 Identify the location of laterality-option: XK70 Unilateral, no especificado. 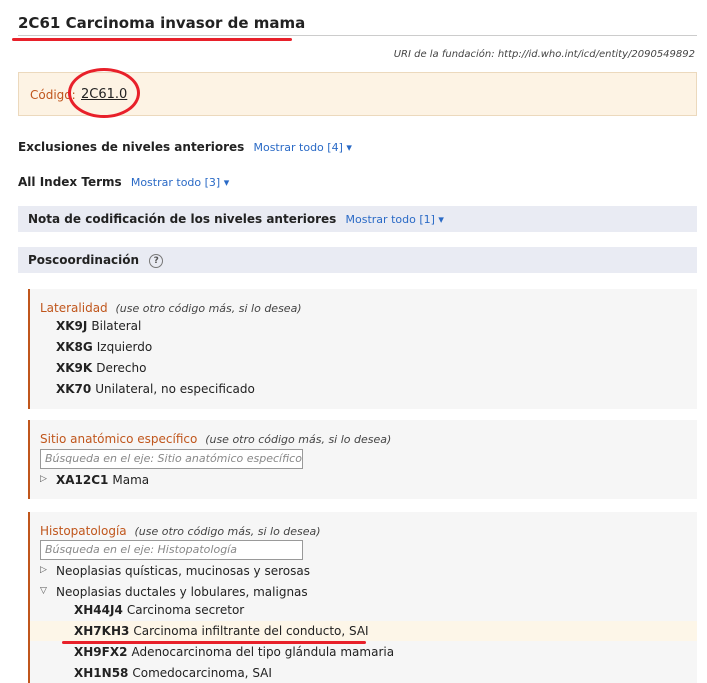
(155, 389).